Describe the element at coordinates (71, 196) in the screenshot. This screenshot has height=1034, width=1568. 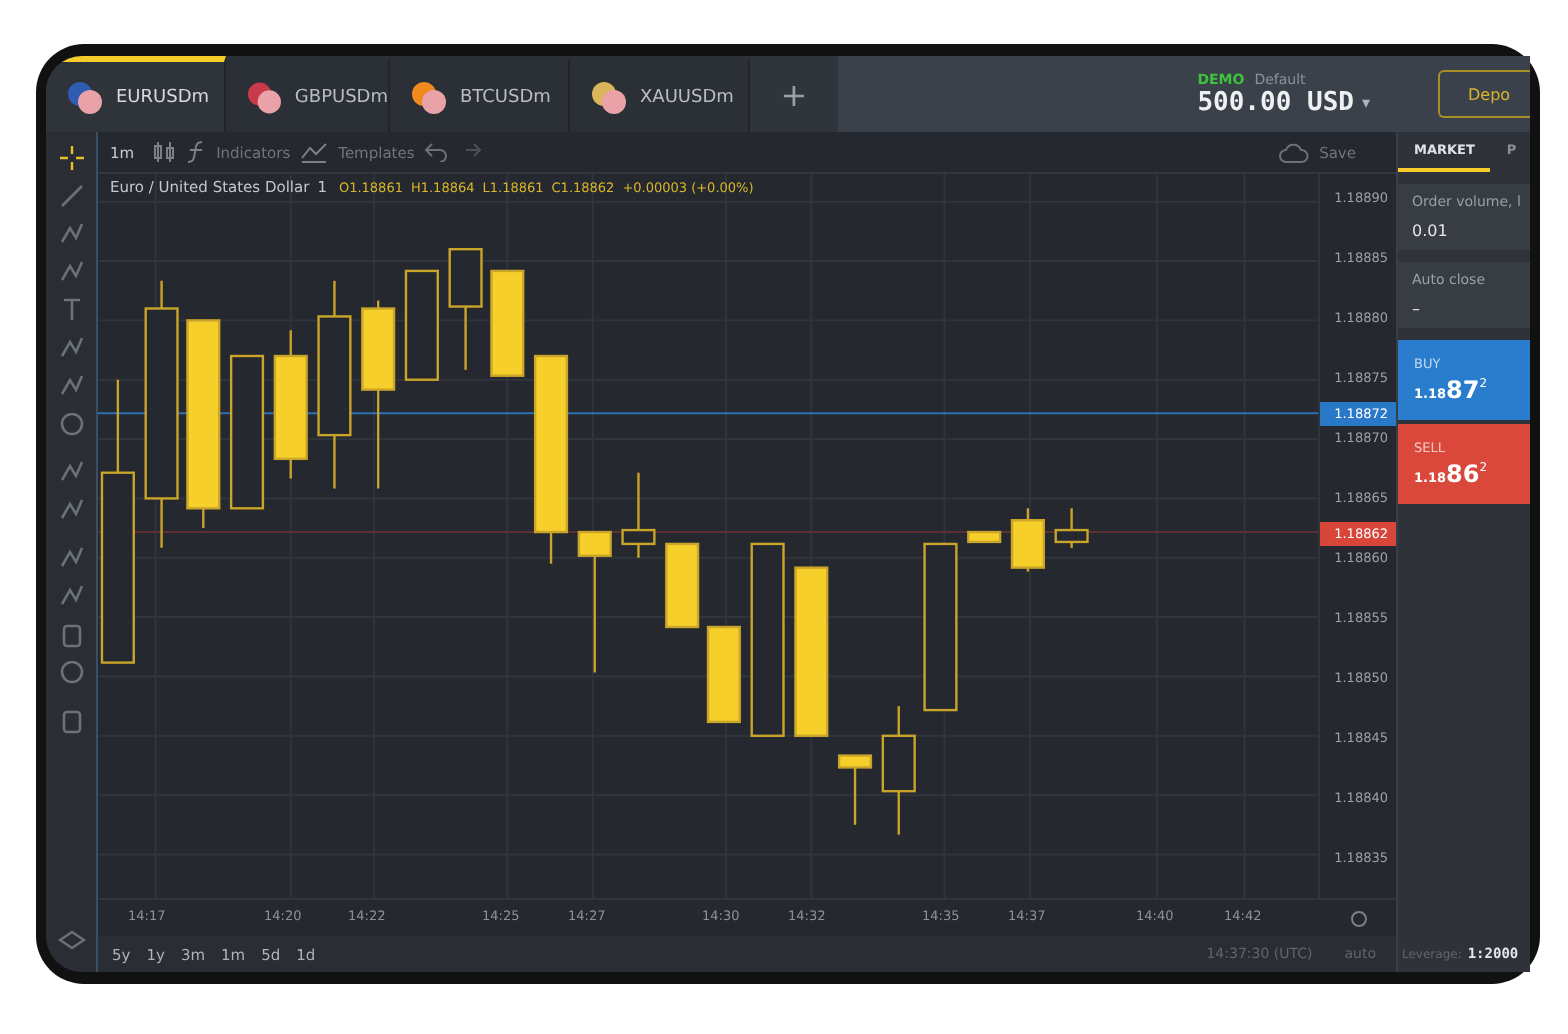
I see `line-tool-icon` at that location.